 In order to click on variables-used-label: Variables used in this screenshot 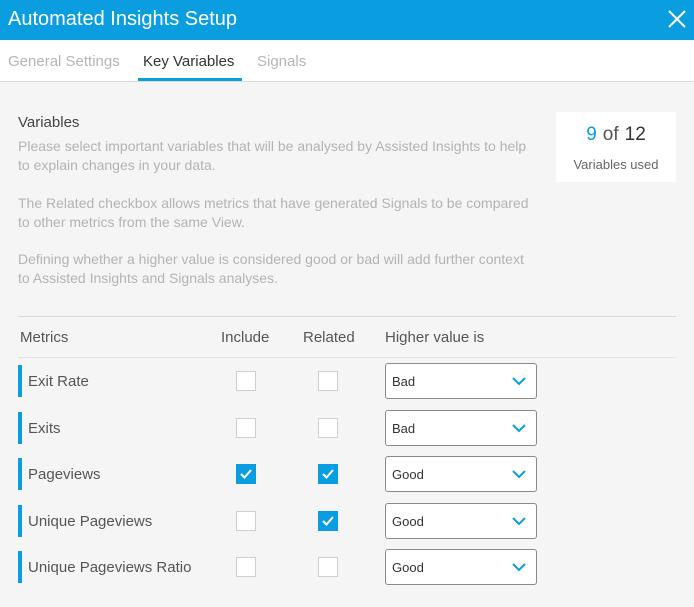, I will do `click(616, 164)`.